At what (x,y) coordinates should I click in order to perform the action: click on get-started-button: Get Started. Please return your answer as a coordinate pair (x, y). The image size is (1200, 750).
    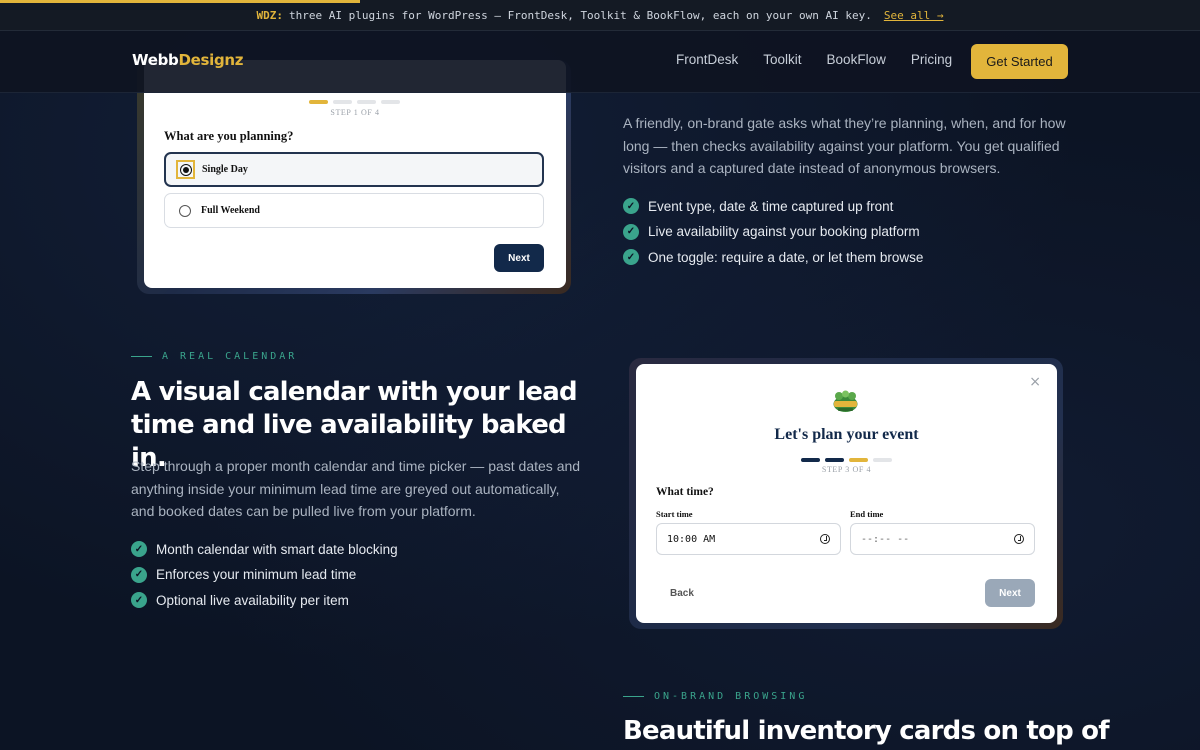
    Looking at the image, I should click on (1019, 61).